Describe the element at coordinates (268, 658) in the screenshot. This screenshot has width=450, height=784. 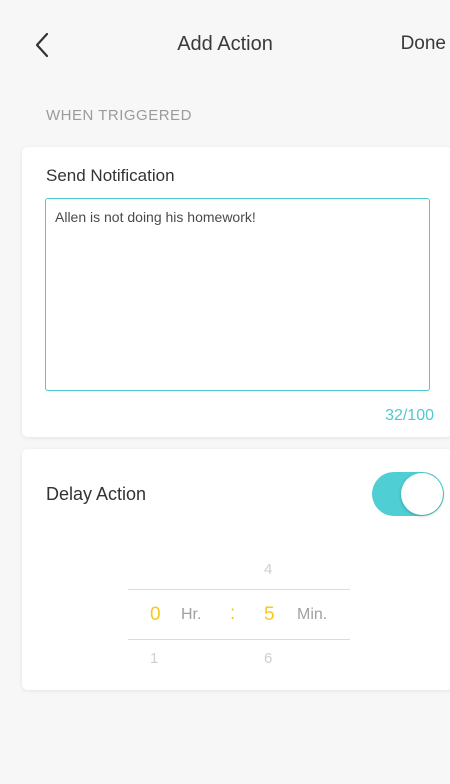
I see `minutes-next-option: 6` at that location.